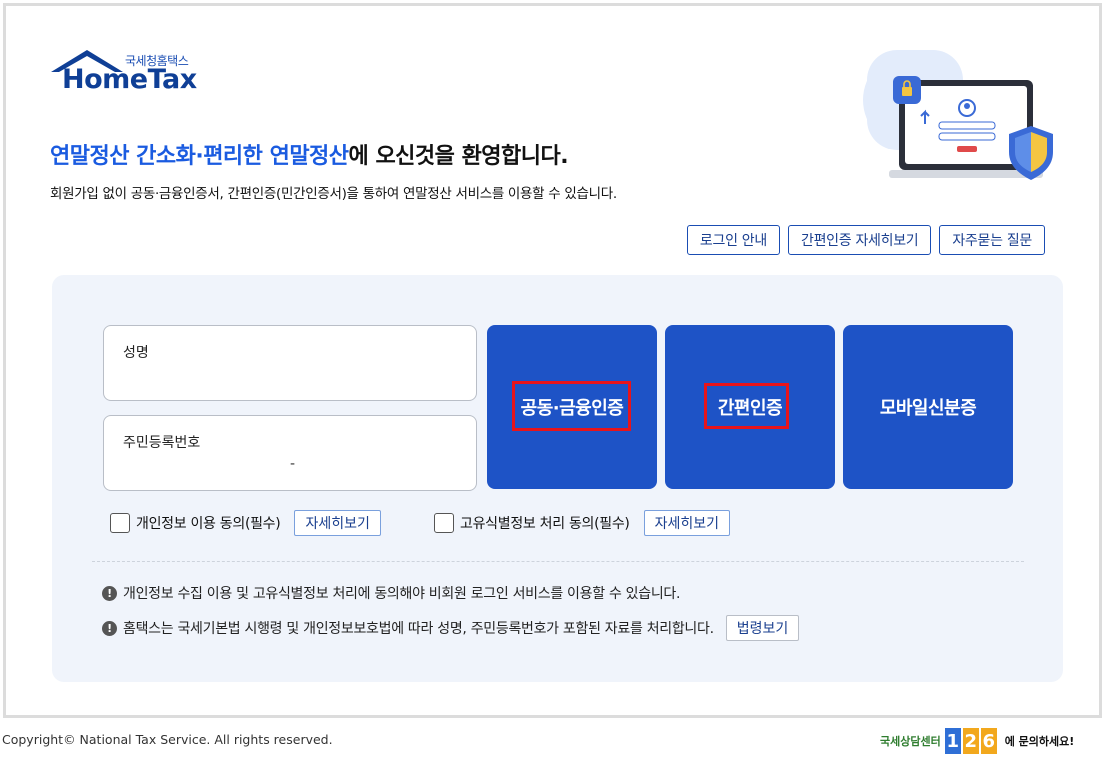  What do you see at coordinates (290, 453) in the screenshot?
I see `rrn-field: 주민등록번호 -` at bounding box center [290, 453].